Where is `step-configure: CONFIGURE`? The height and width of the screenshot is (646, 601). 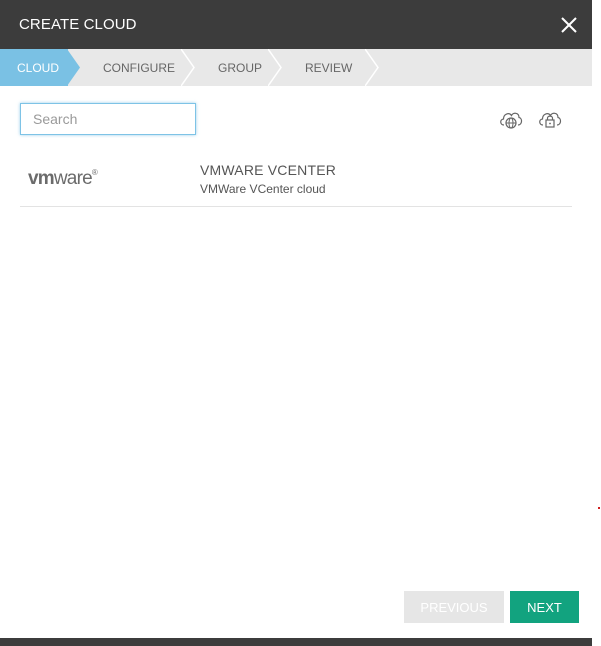 step-configure: CONFIGURE is located at coordinates (131, 67).